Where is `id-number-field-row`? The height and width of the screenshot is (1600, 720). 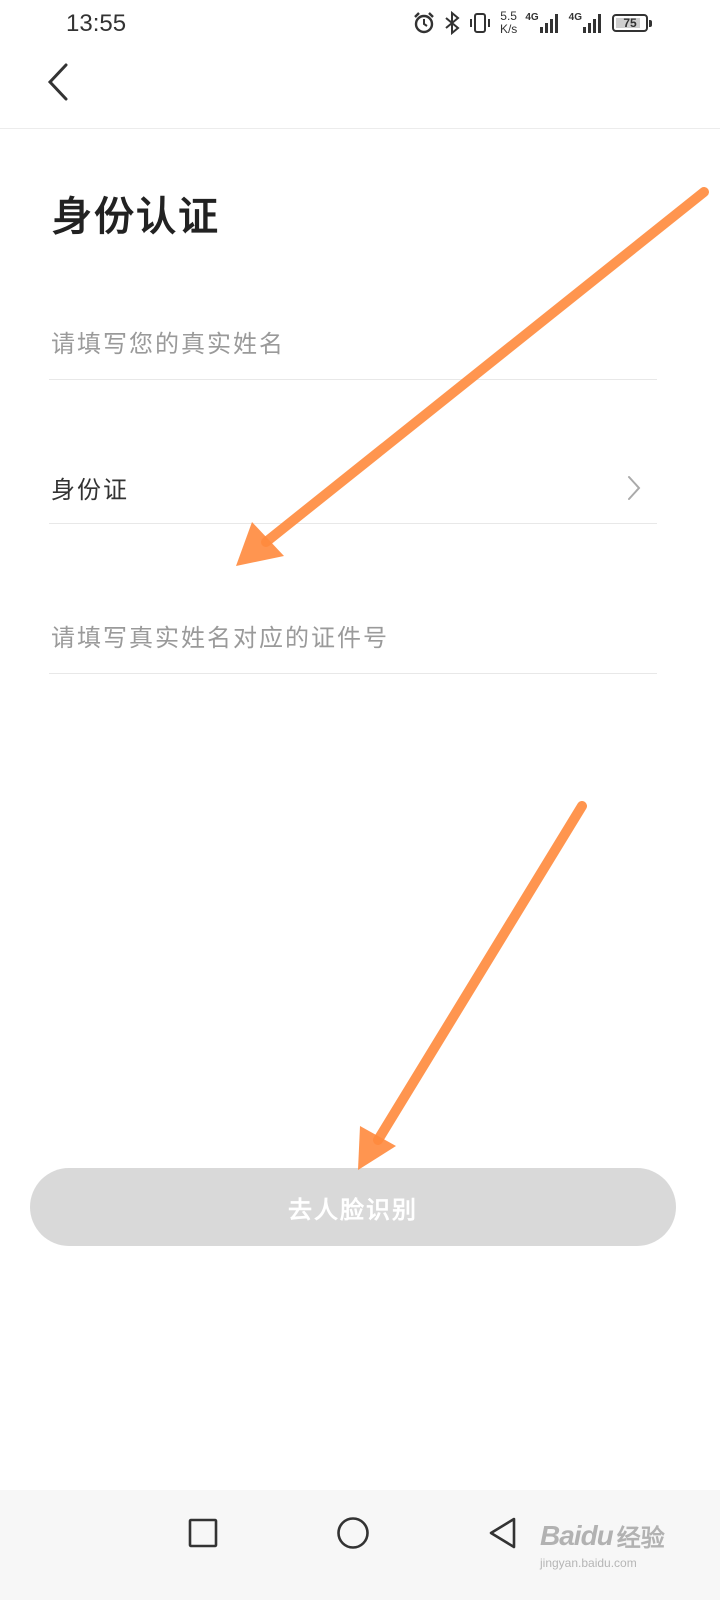
id-number-field-row is located at coordinates (354, 638).